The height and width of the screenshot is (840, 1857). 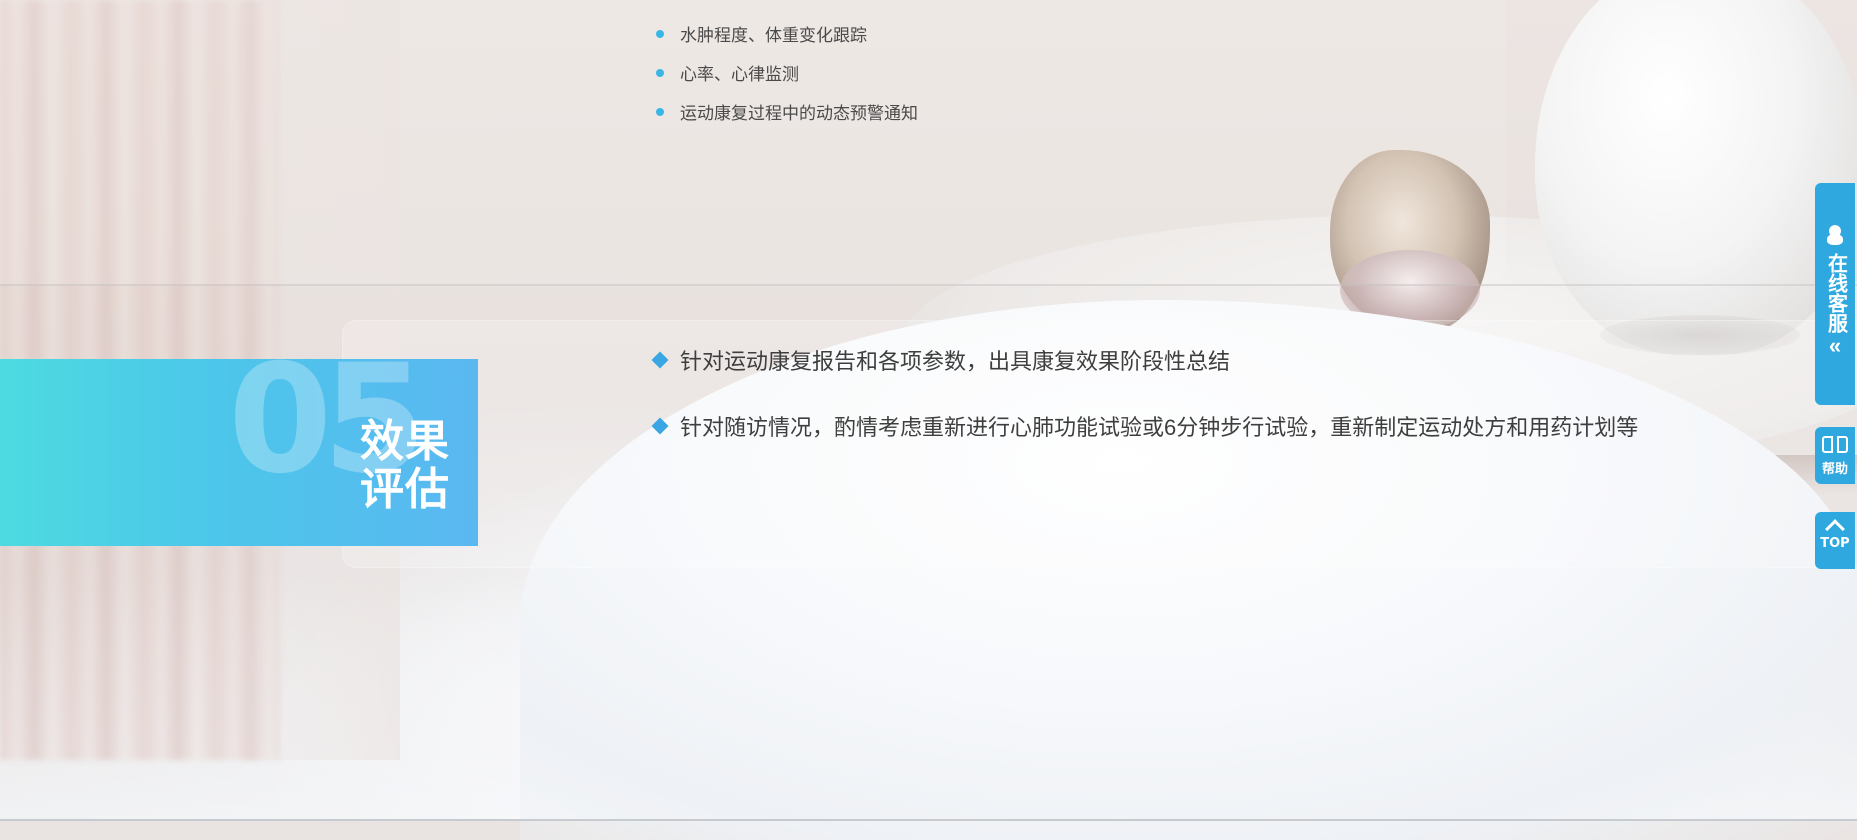 What do you see at coordinates (773, 35) in the screenshot?
I see `list-item-text: 水肿程度、体重变化跟踪` at bounding box center [773, 35].